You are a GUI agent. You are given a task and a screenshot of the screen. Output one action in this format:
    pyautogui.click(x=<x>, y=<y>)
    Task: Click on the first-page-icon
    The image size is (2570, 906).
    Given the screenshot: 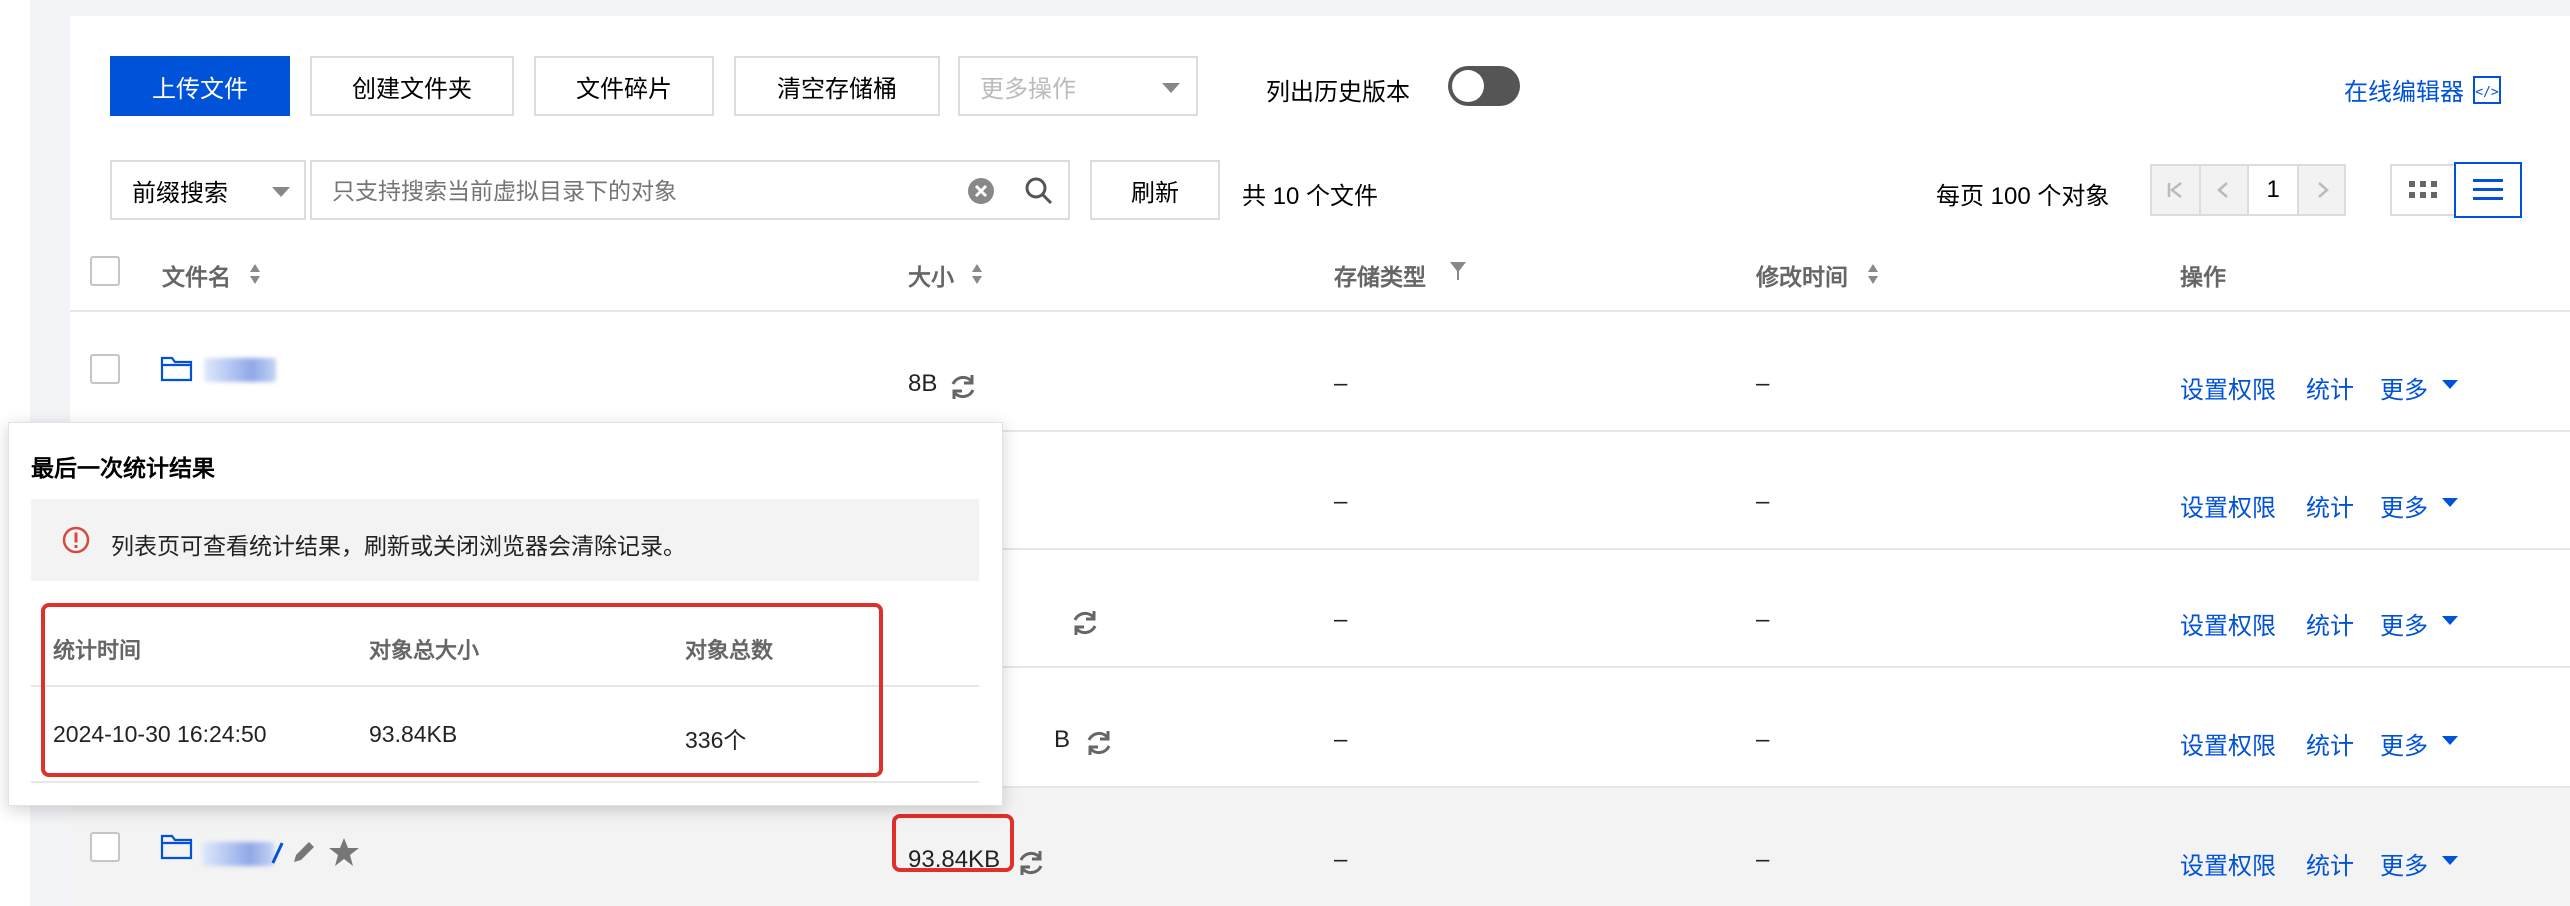 What is the action you would take?
    pyautogui.click(x=2175, y=190)
    